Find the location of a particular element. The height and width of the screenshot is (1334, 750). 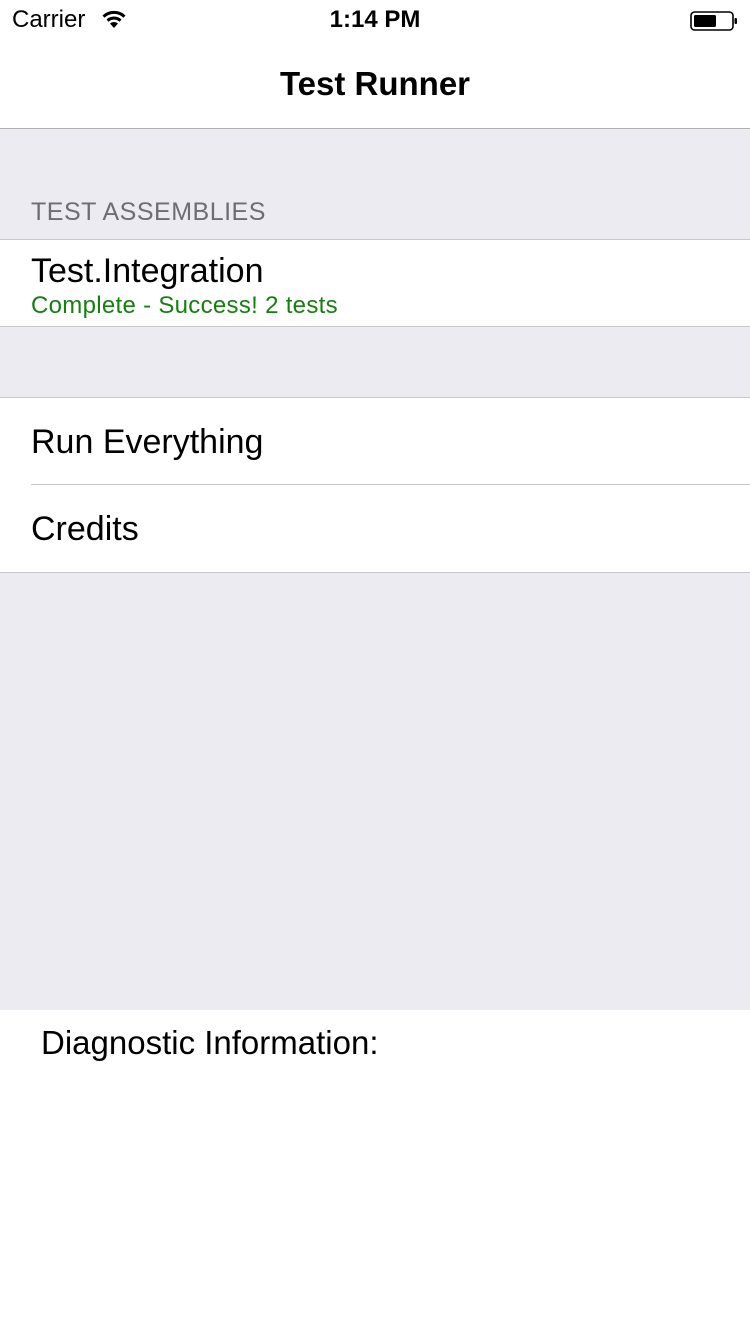

battery-icon is located at coordinates (713, 21).